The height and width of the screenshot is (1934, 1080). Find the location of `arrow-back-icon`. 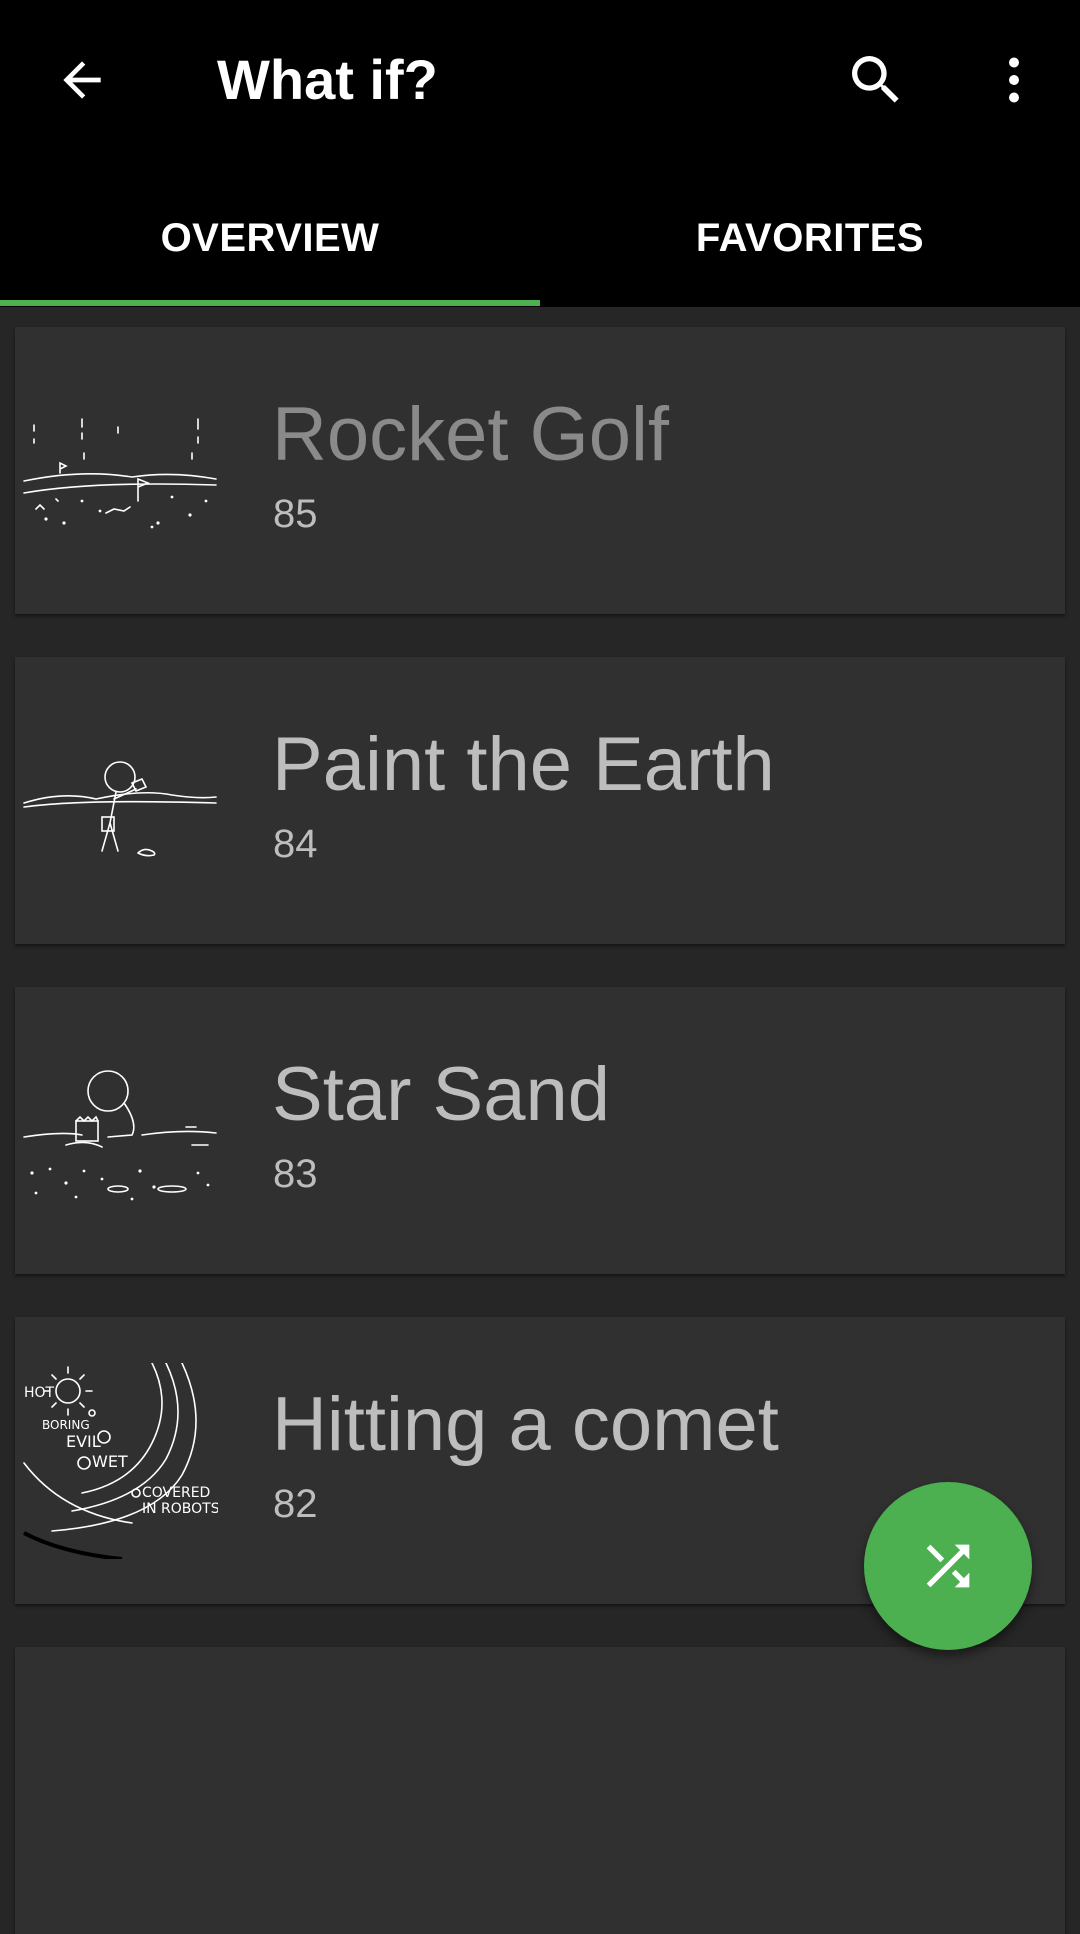

arrow-back-icon is located at coordinates (82, 80).